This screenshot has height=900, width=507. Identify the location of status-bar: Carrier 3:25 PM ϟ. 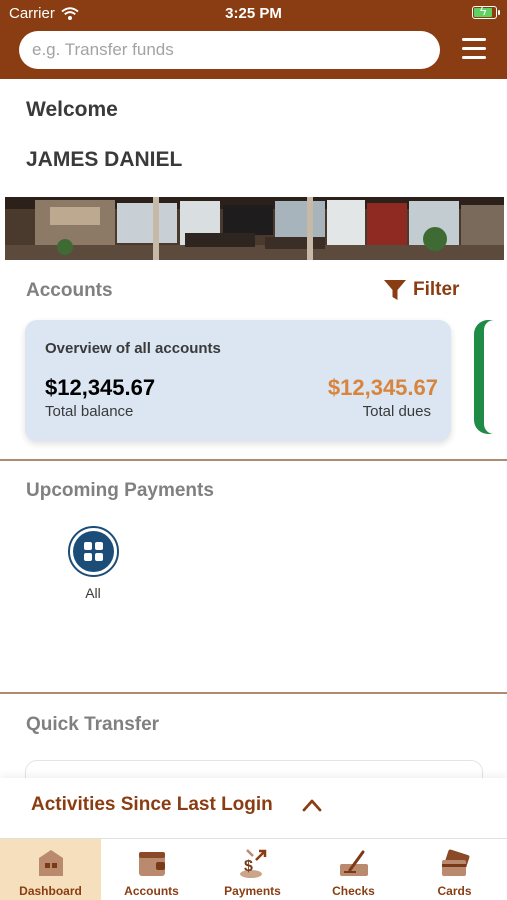
(253, 14).